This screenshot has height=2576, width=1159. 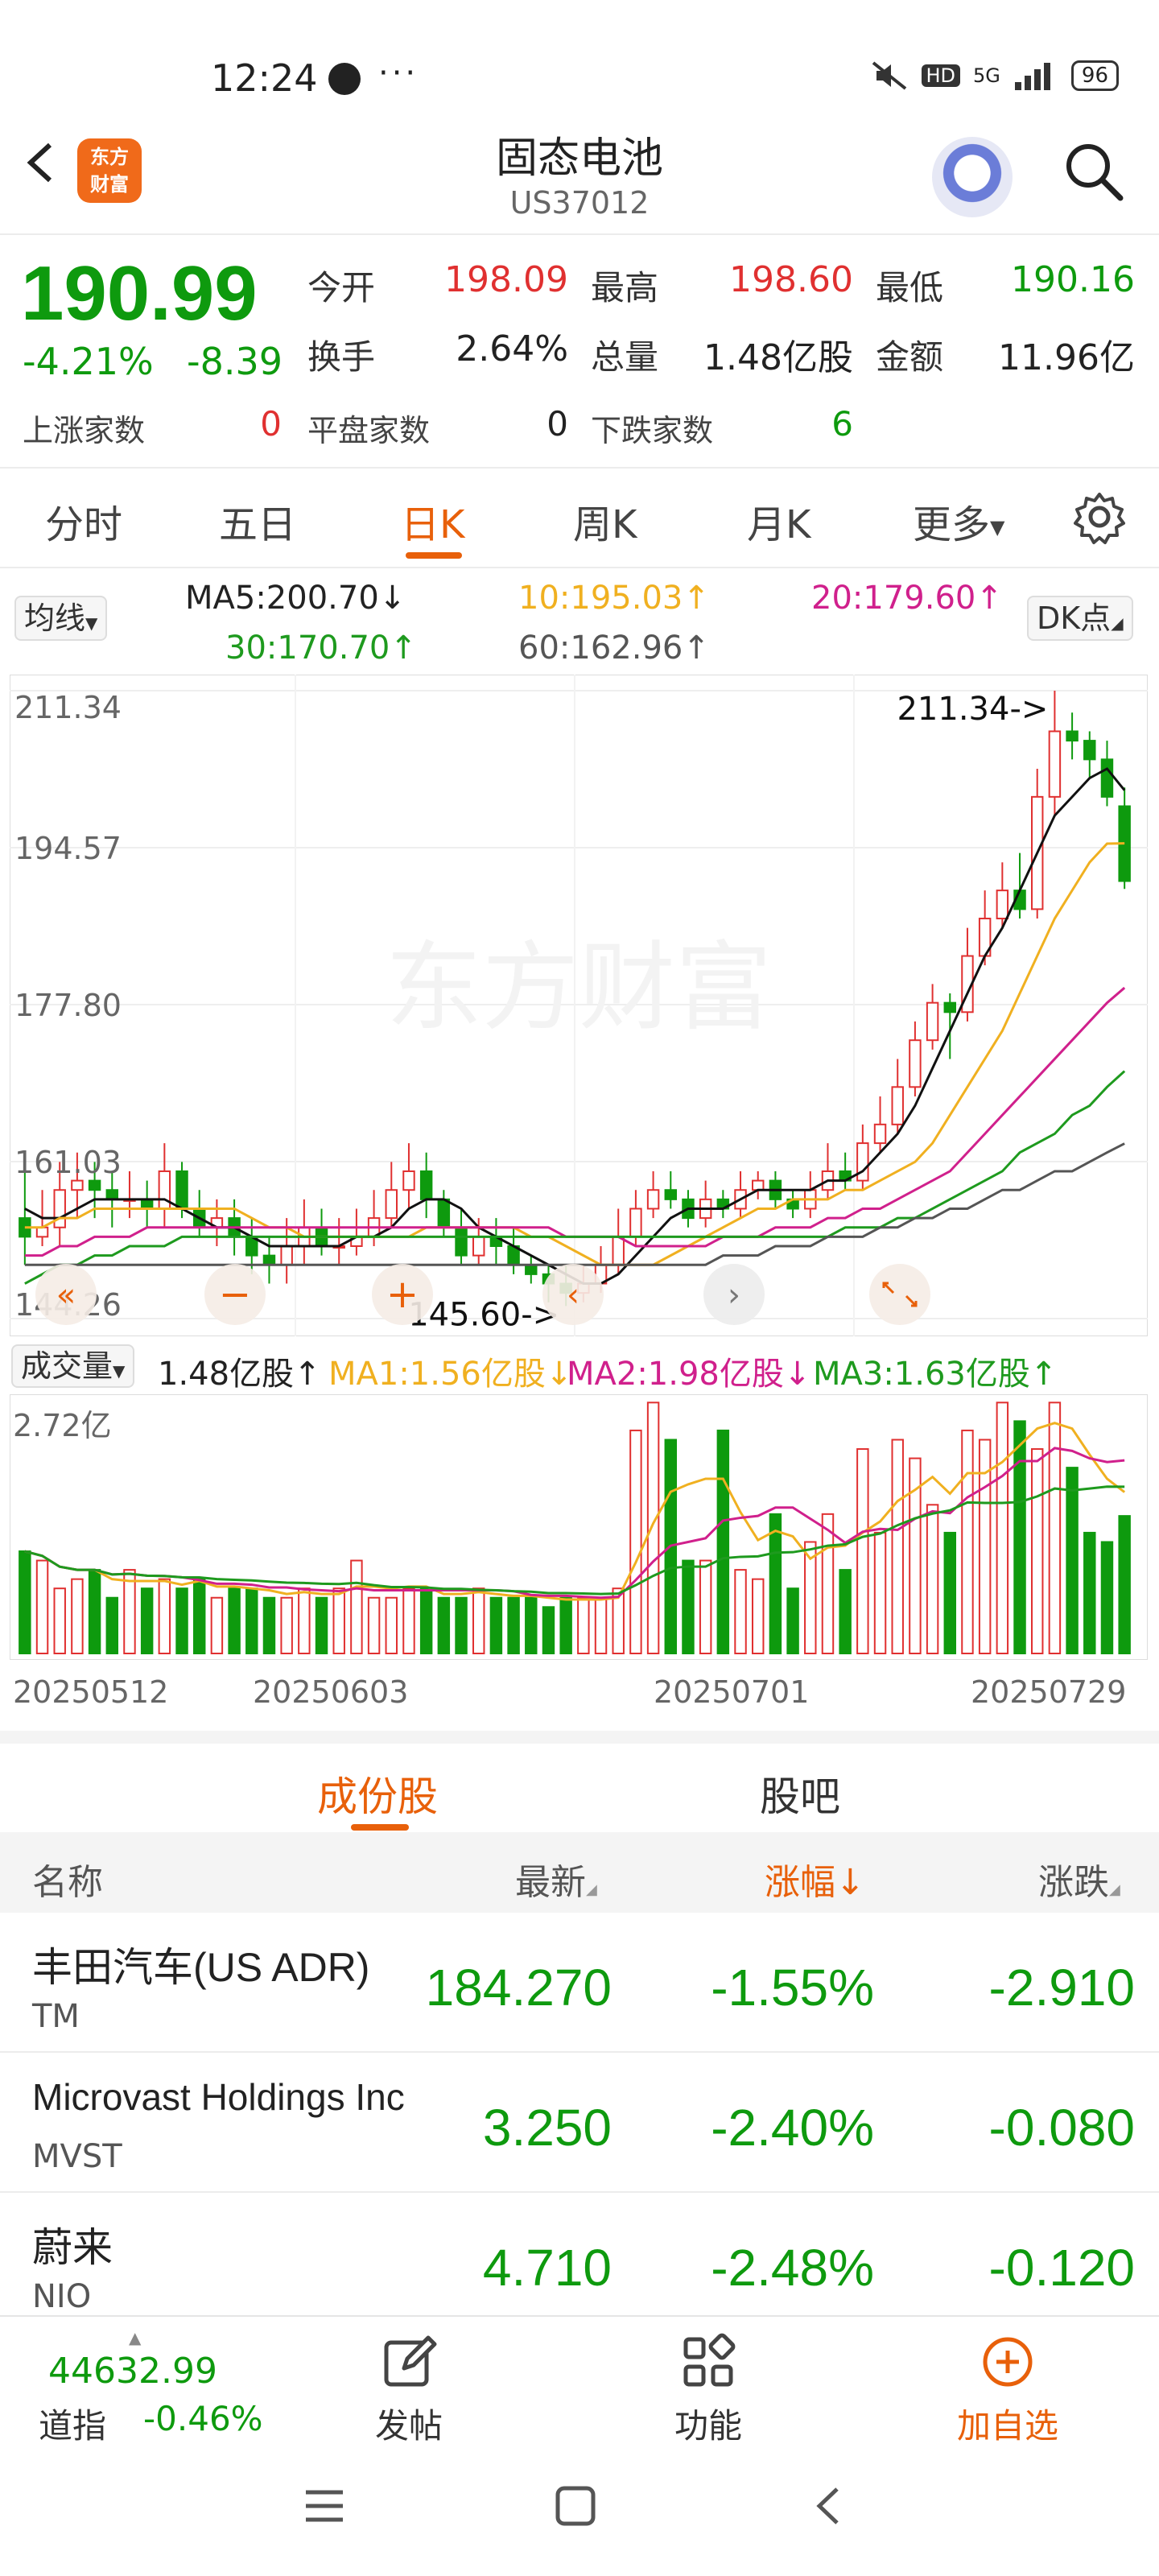 What do you see at coordinates (579, 2263) in the screenshot?
I see `table-row: 蔚来 NIO 4.710 -2.48% -0.120` at bounding box center [579, 2263].